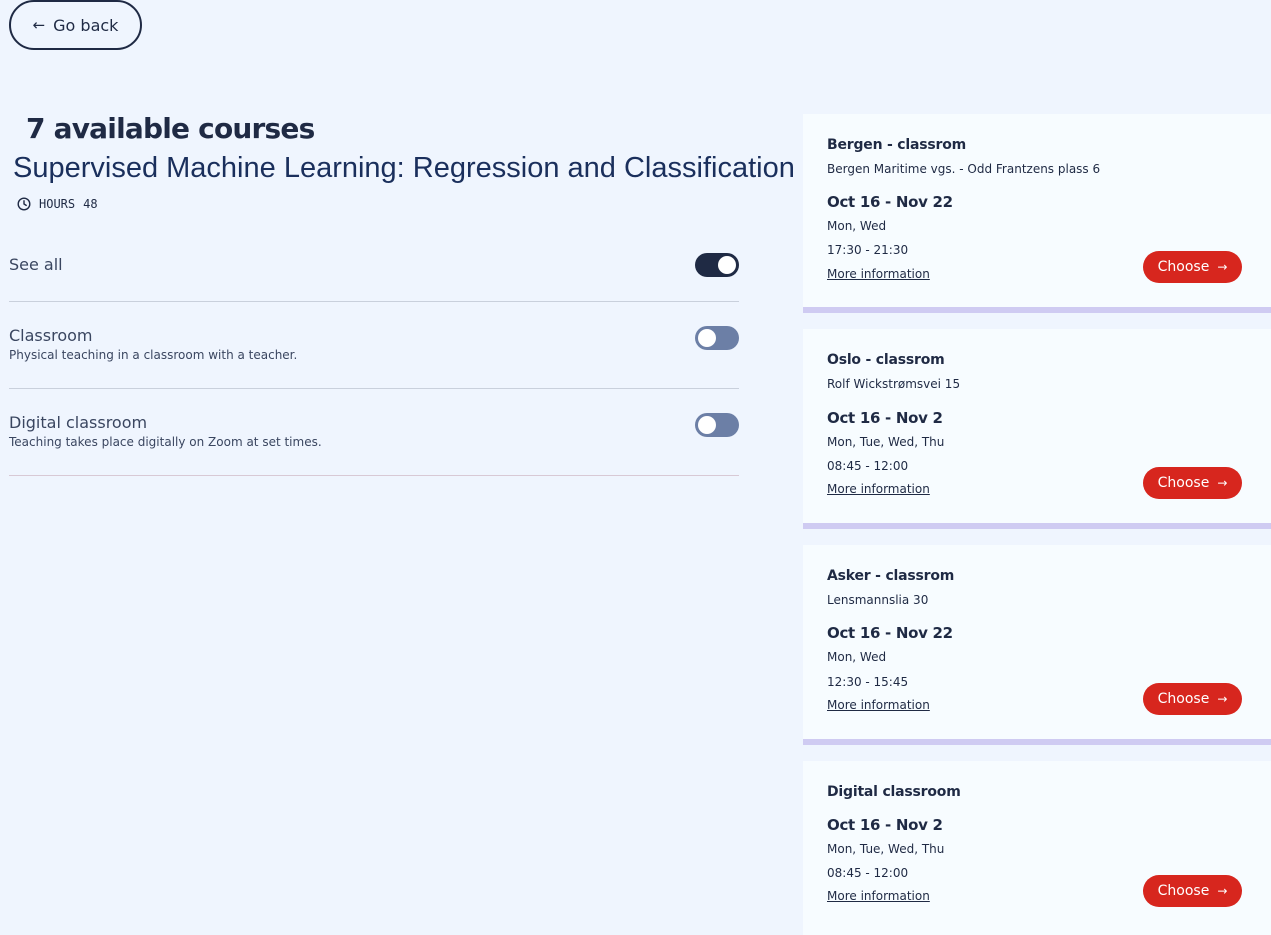 This screenshot has height=935, width=1271. What do you see at coordinates (868, 682) in the screenshot?
I see `course-time: 12:30 - 15:45` at bounding box center [868, 682].